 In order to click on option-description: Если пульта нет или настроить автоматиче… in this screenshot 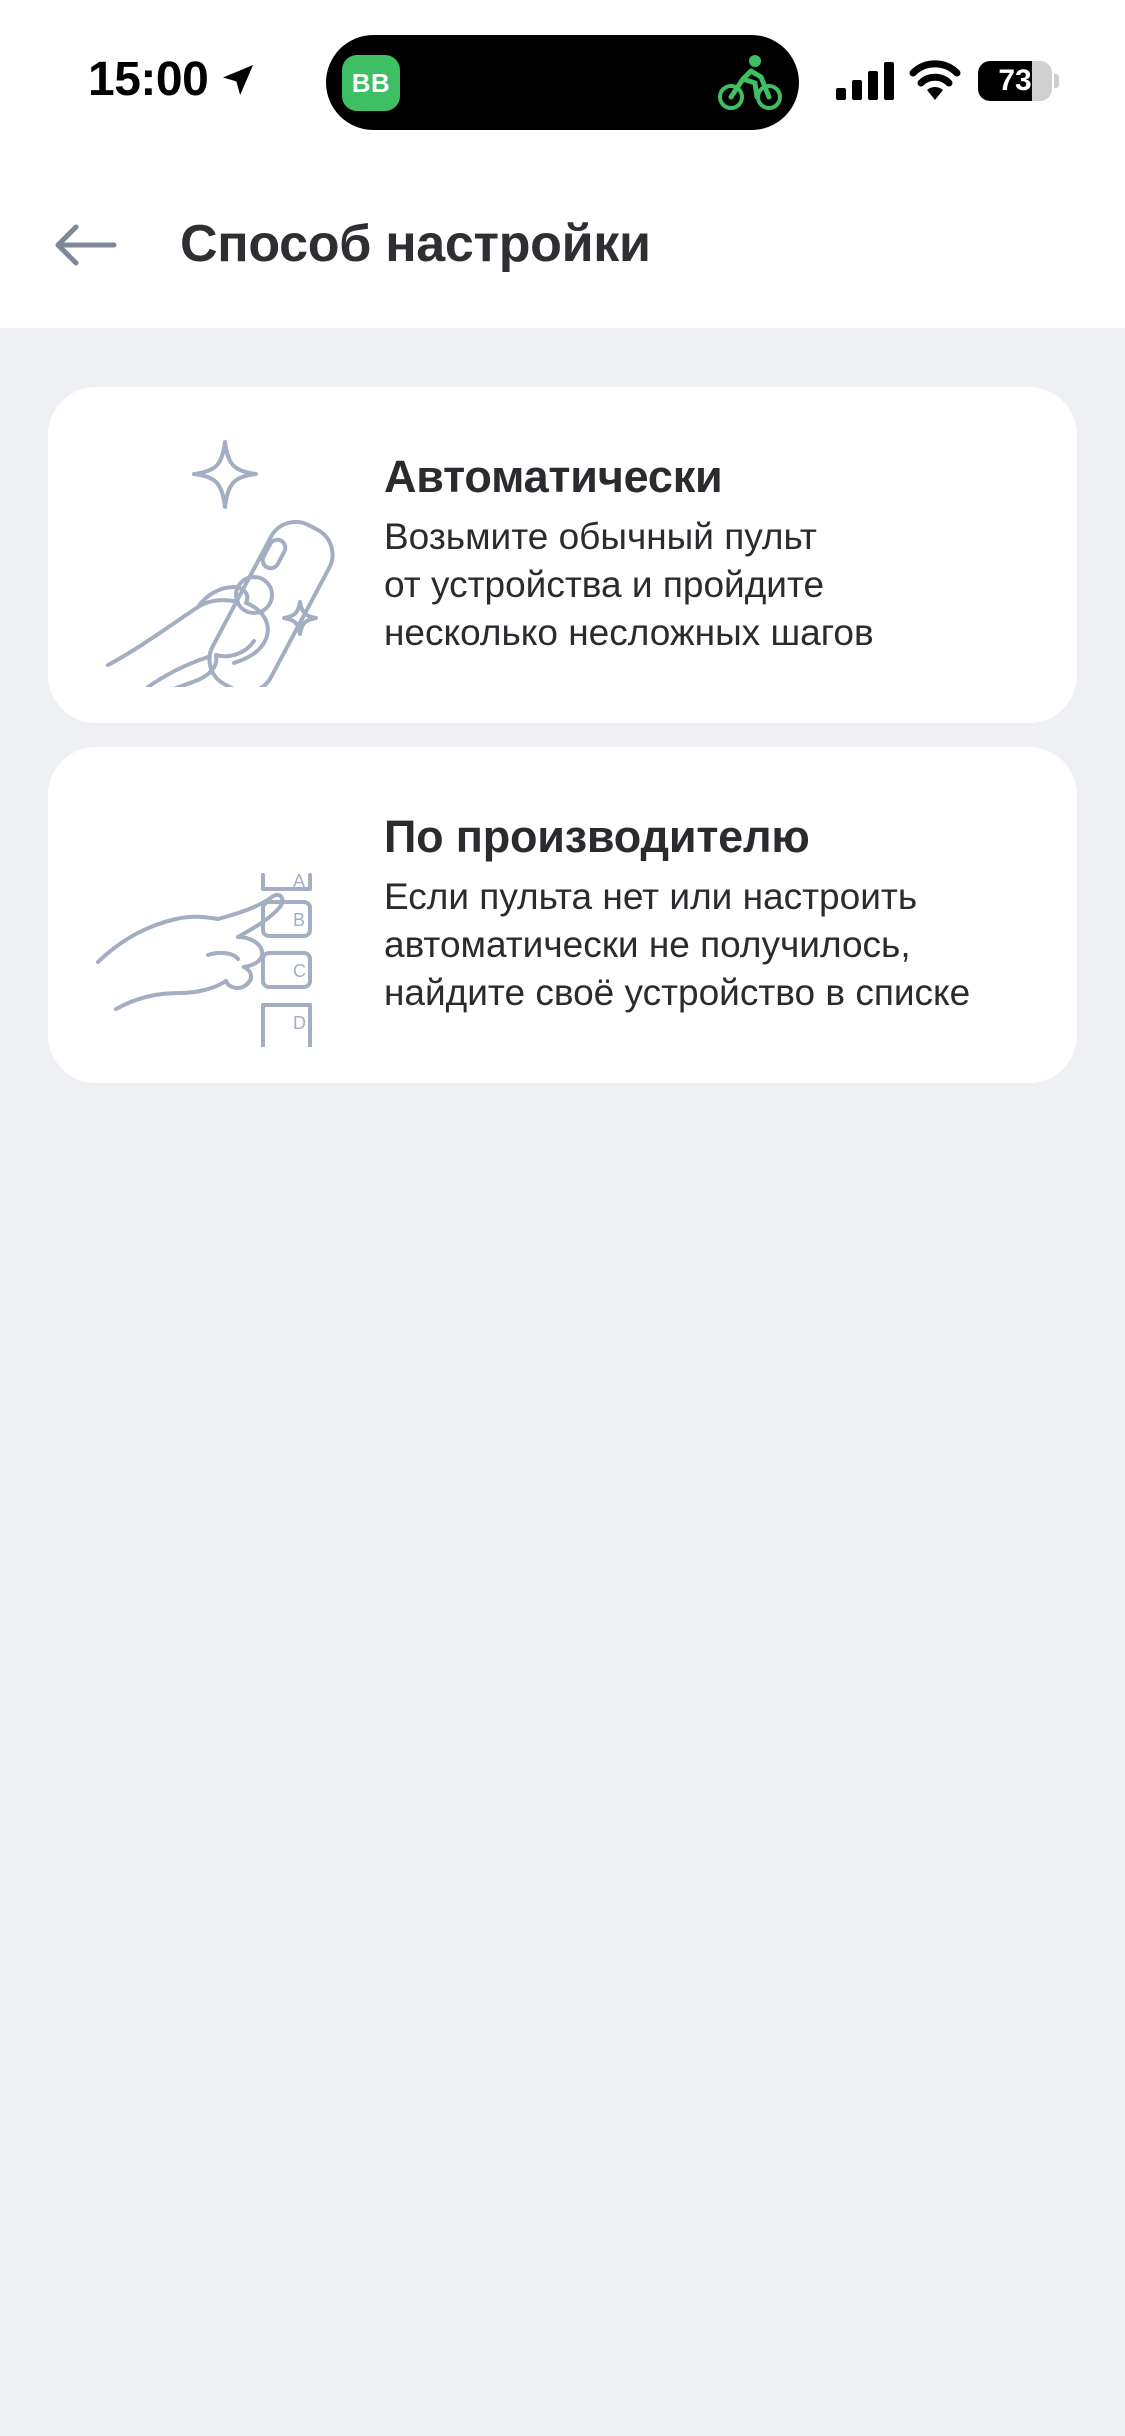, I will do `click(719, 945)`.